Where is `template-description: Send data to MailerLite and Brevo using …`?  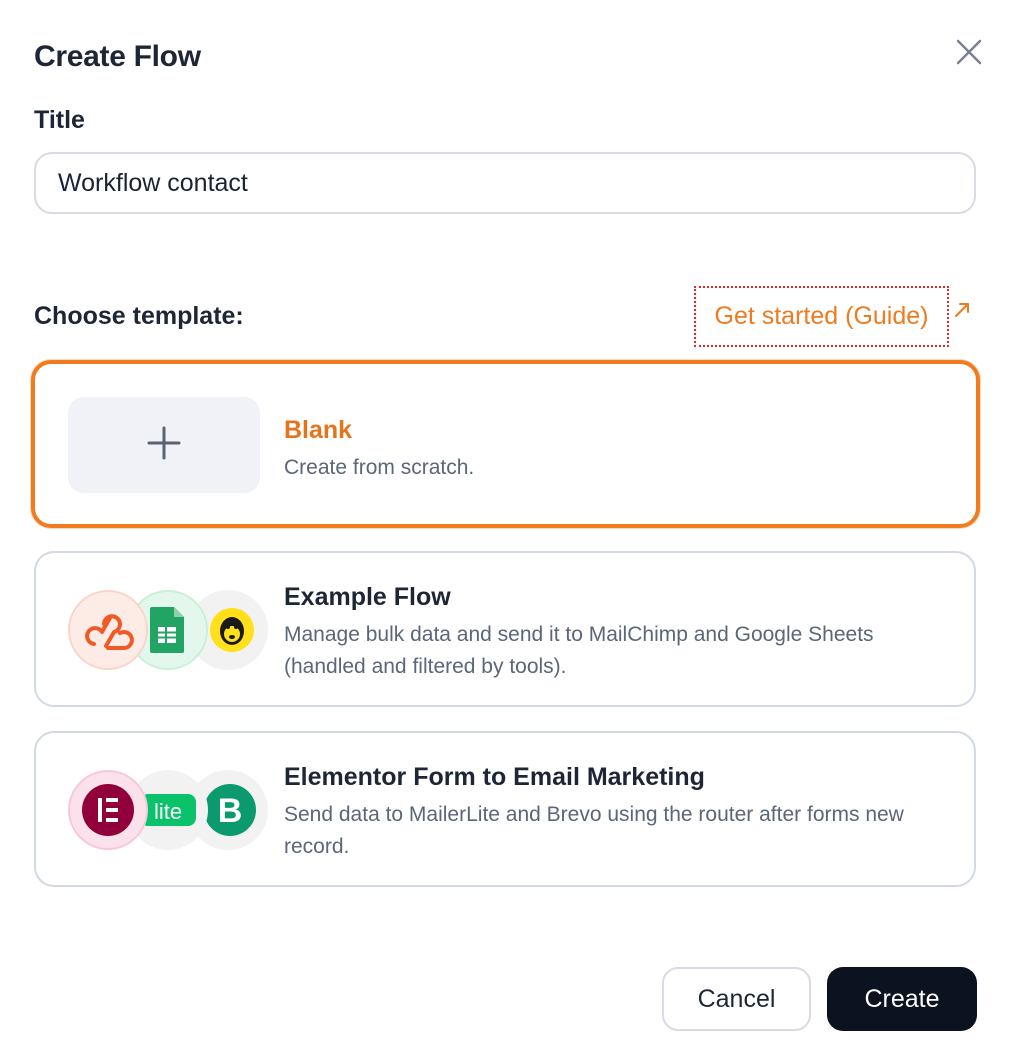 template-description: Send data to MailerLite and Brevo using … is located at coordinates (594, 830).